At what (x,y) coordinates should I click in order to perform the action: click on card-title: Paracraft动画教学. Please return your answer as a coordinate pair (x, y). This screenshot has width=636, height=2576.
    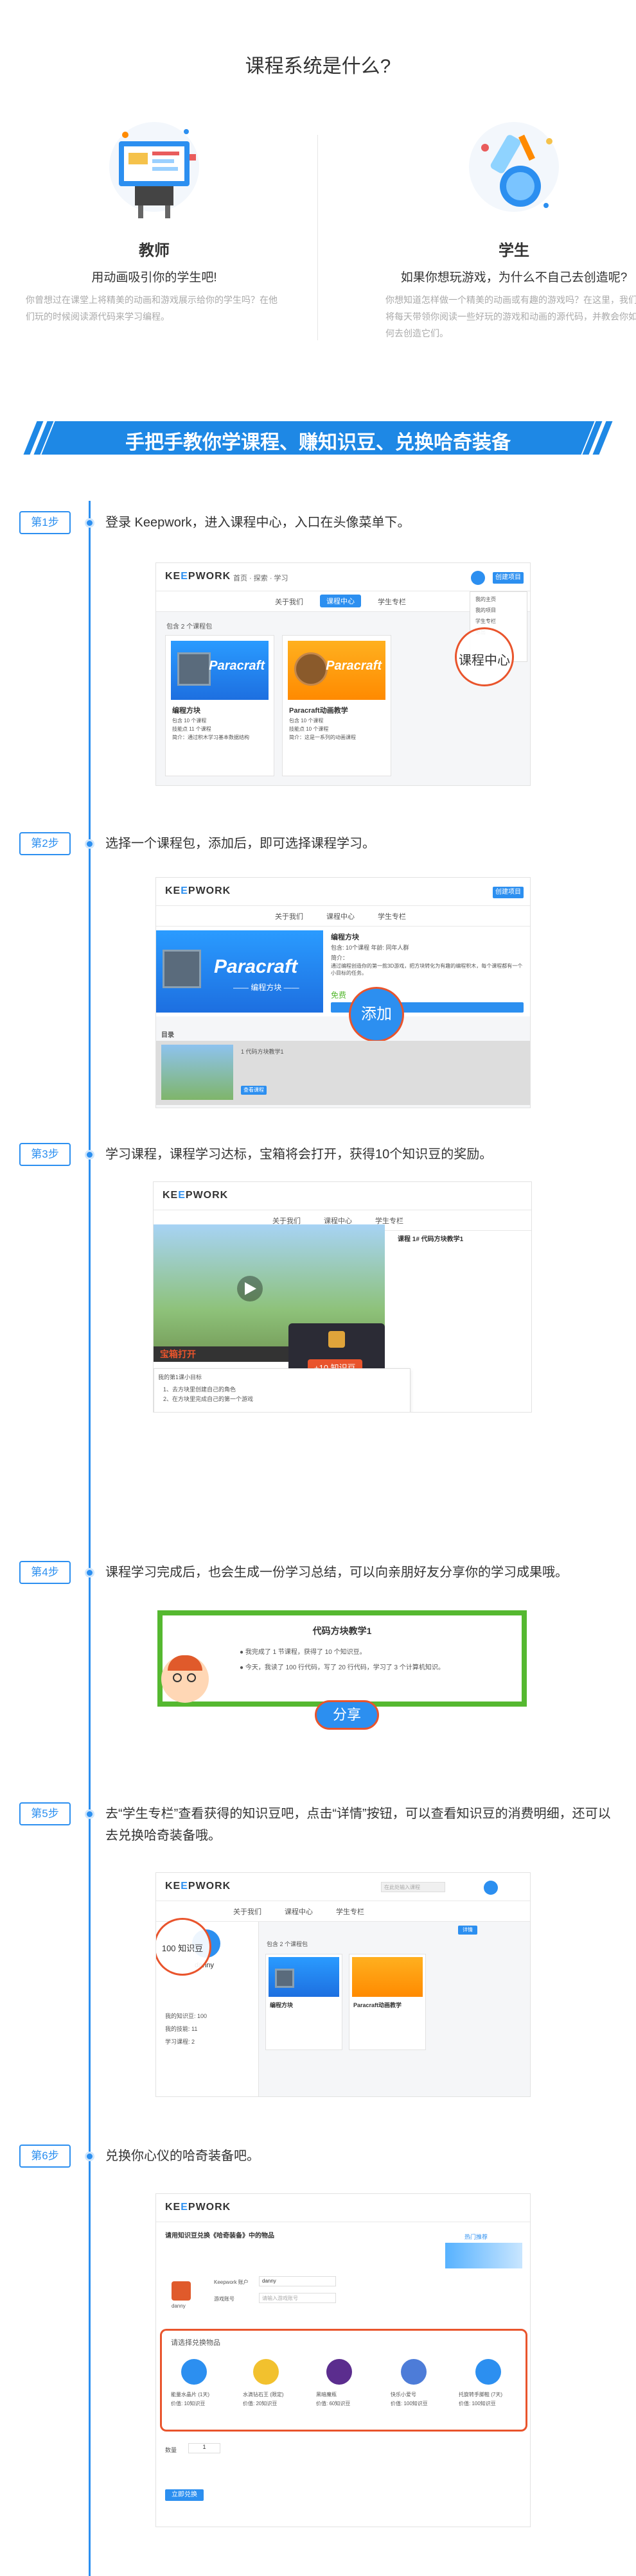
    Looking at the image, I should click on (318, 711).